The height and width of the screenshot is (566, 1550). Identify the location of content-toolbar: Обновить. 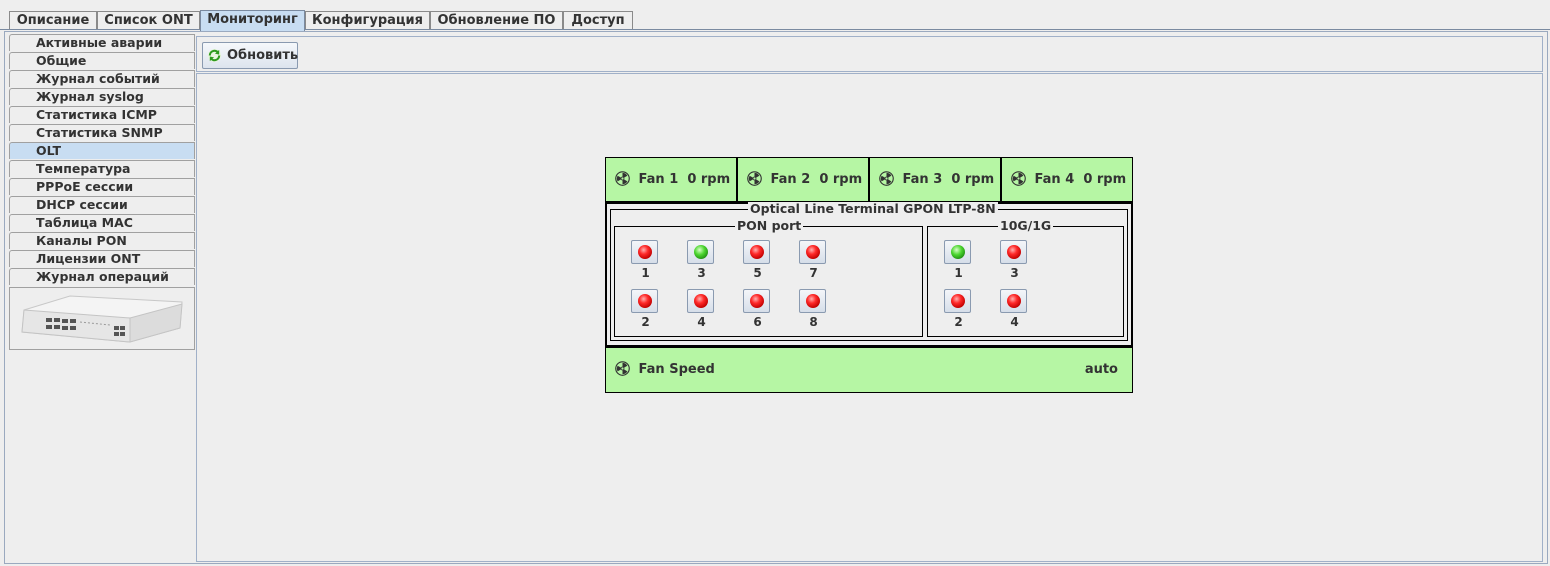
(869, 54).